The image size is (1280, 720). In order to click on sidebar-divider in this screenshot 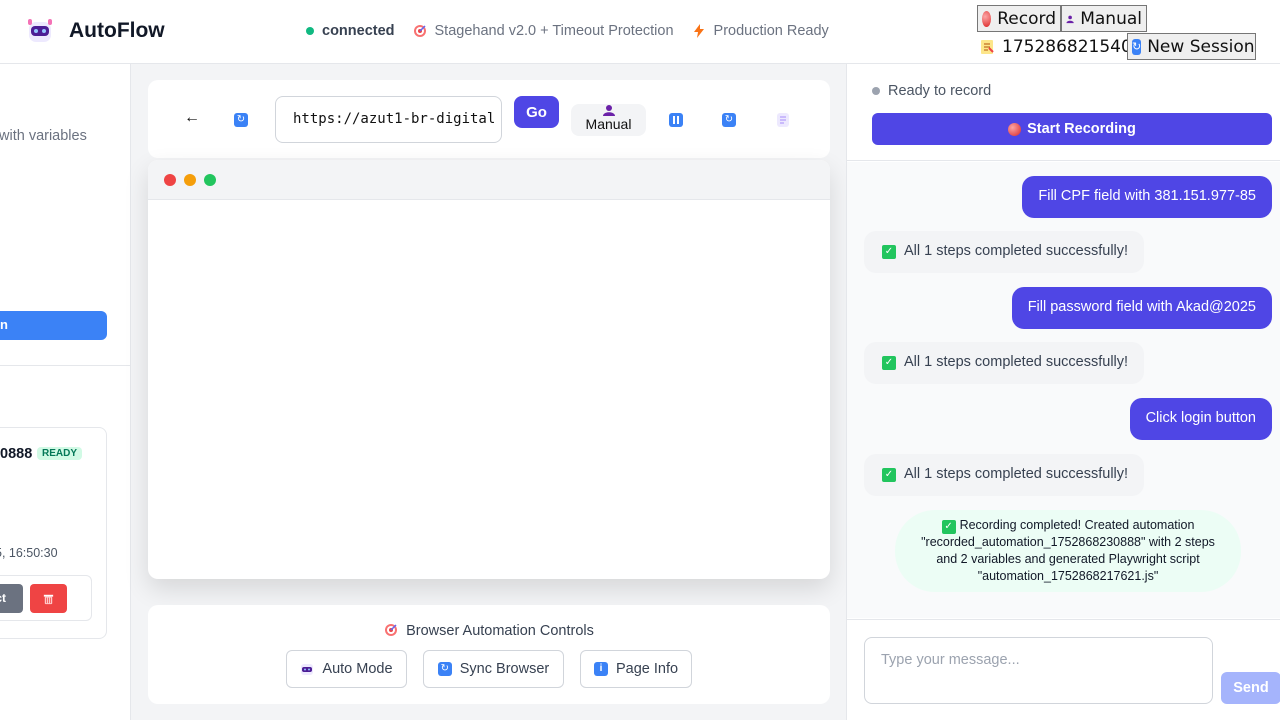, I will do `click(65, 365)`.